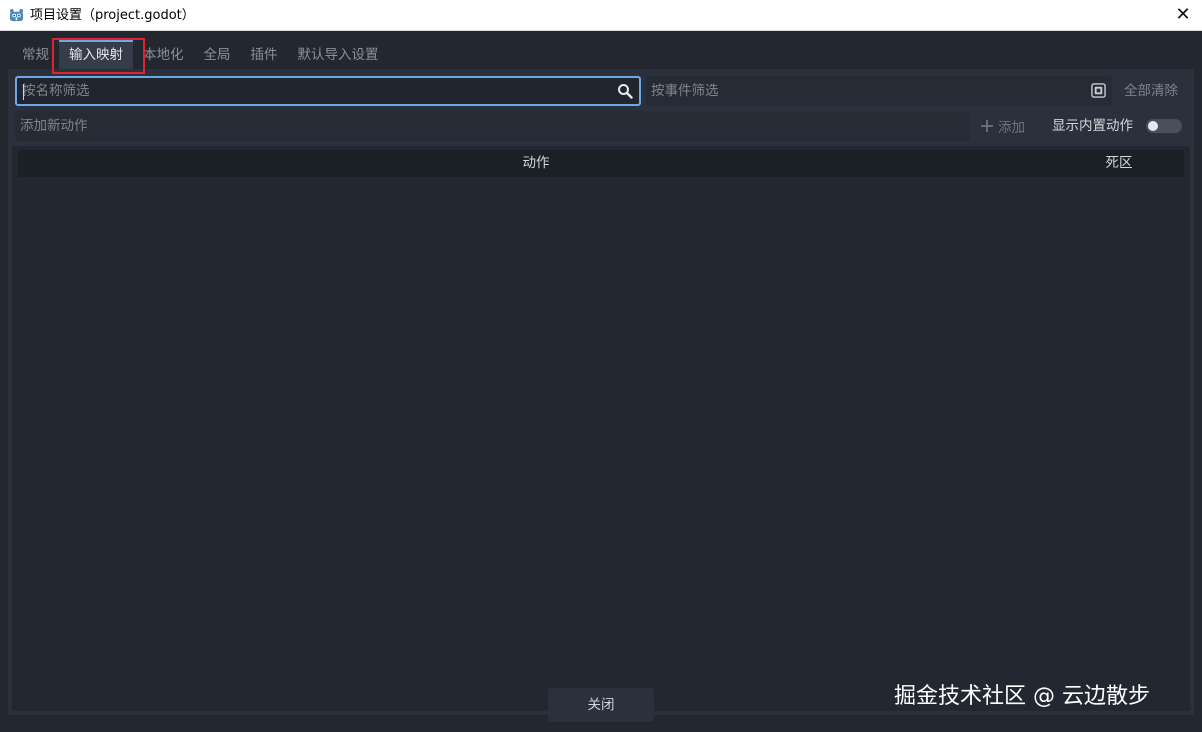 This screenshot has height=732, width=1202. I want to click on name-filter-field, so click(328, 91).